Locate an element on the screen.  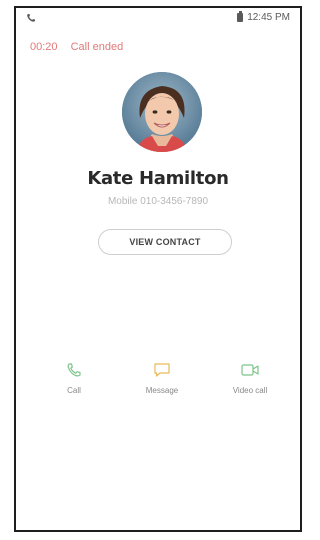
call-button: Call is located at coordinates (74, 378).